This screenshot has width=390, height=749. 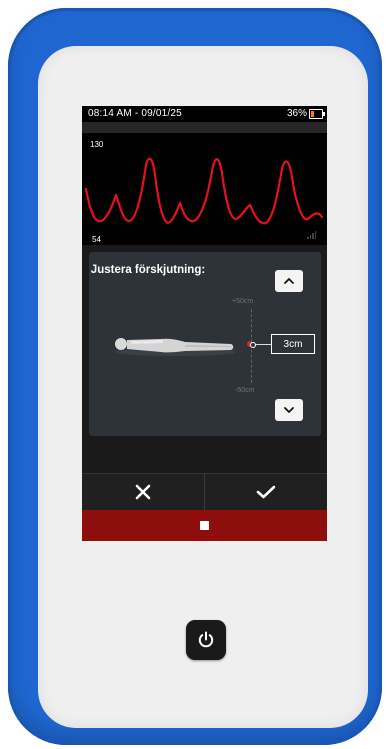 What do you see at coordinates (204, 127) in the screenshot?
I see `header-gap` at bounding box center [204, 127].